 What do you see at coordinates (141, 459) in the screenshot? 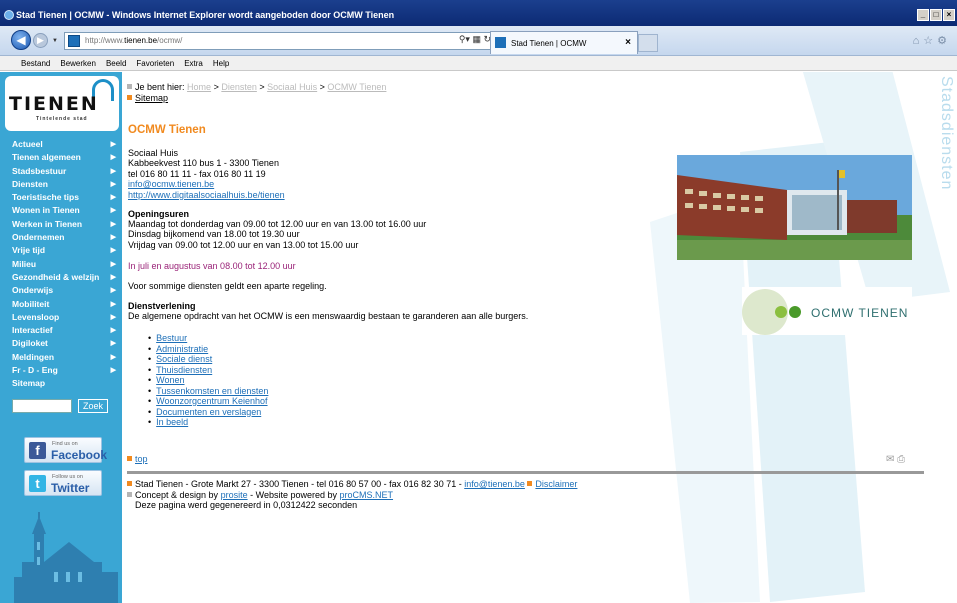
I see `top-link: top` at bounding box center [141, 459].